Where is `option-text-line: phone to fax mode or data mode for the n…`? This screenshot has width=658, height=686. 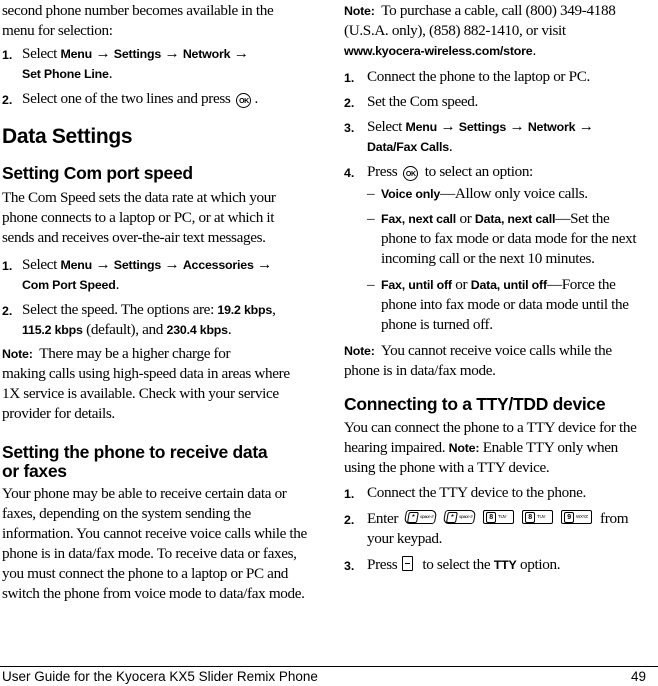 option-text-line: phone to fax mode or data mode for the n… is located at coordinates (509, 238).